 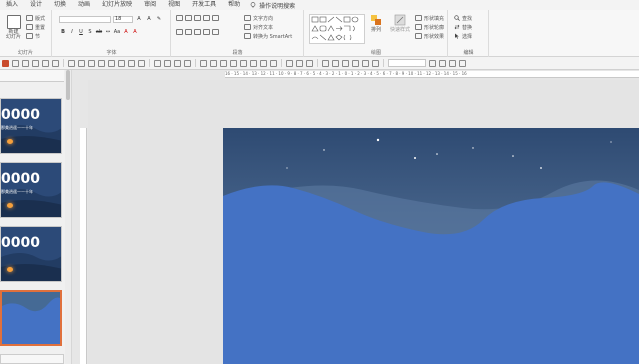 I want to click on bold-button: B, so click(x=63, y=32).